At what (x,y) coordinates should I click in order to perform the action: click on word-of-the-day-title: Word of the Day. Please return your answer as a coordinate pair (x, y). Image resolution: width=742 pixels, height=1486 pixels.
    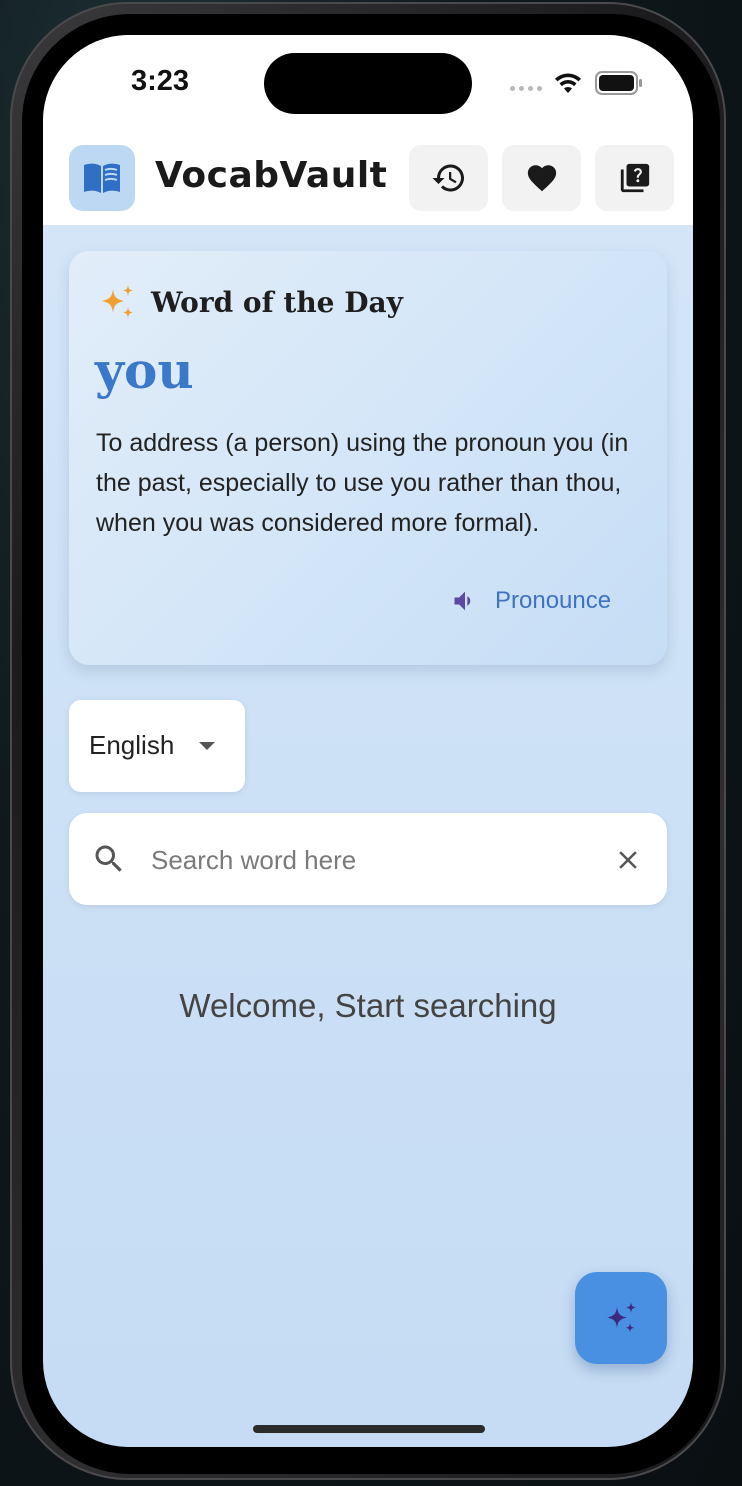
    Looking at the image, I should click on (277, 302).